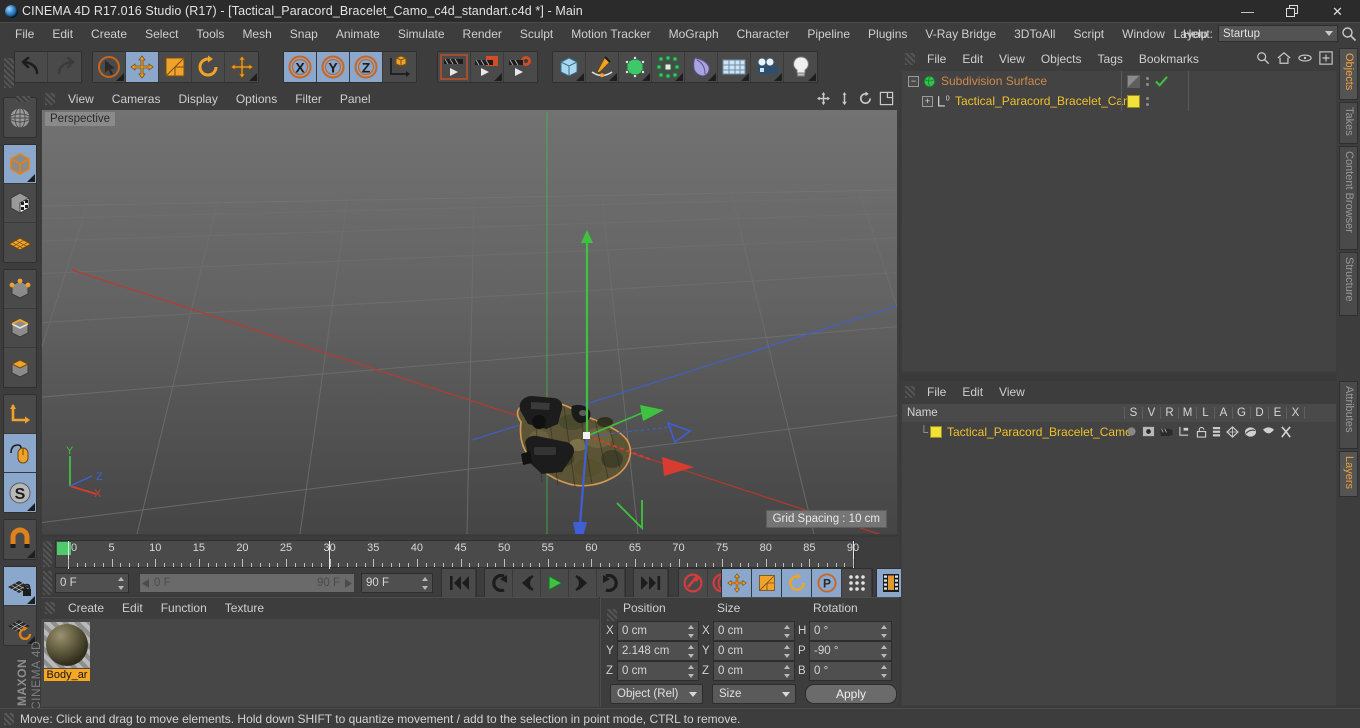 This screenshot has width=1360, height=728. Describe the element at coordinates (20, 539) in the screenshot. I see `snap-magnet-button` at that location.